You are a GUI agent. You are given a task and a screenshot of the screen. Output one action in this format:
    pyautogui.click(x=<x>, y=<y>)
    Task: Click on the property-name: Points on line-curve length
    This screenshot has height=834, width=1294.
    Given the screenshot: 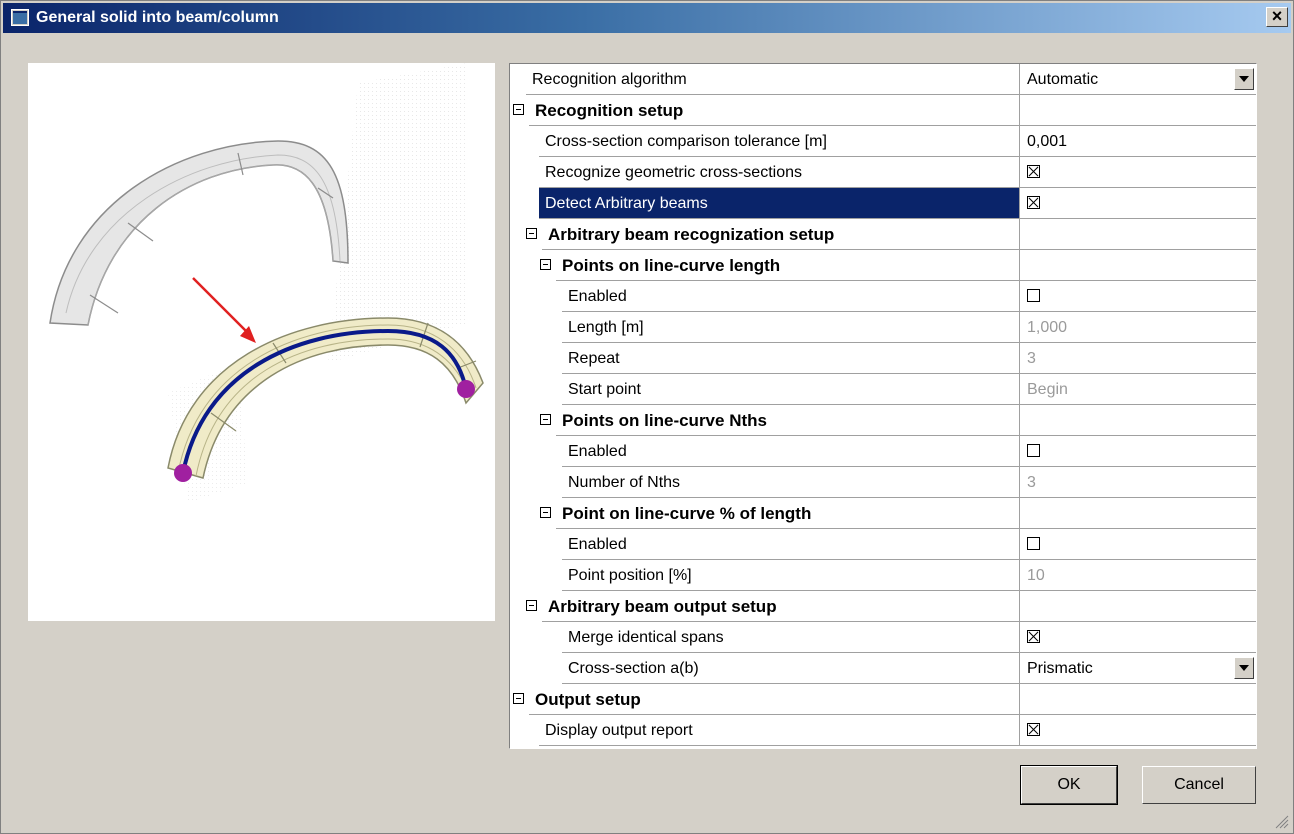 What is the action you would take?
    pyautogui.click(x=788, y=265)
    